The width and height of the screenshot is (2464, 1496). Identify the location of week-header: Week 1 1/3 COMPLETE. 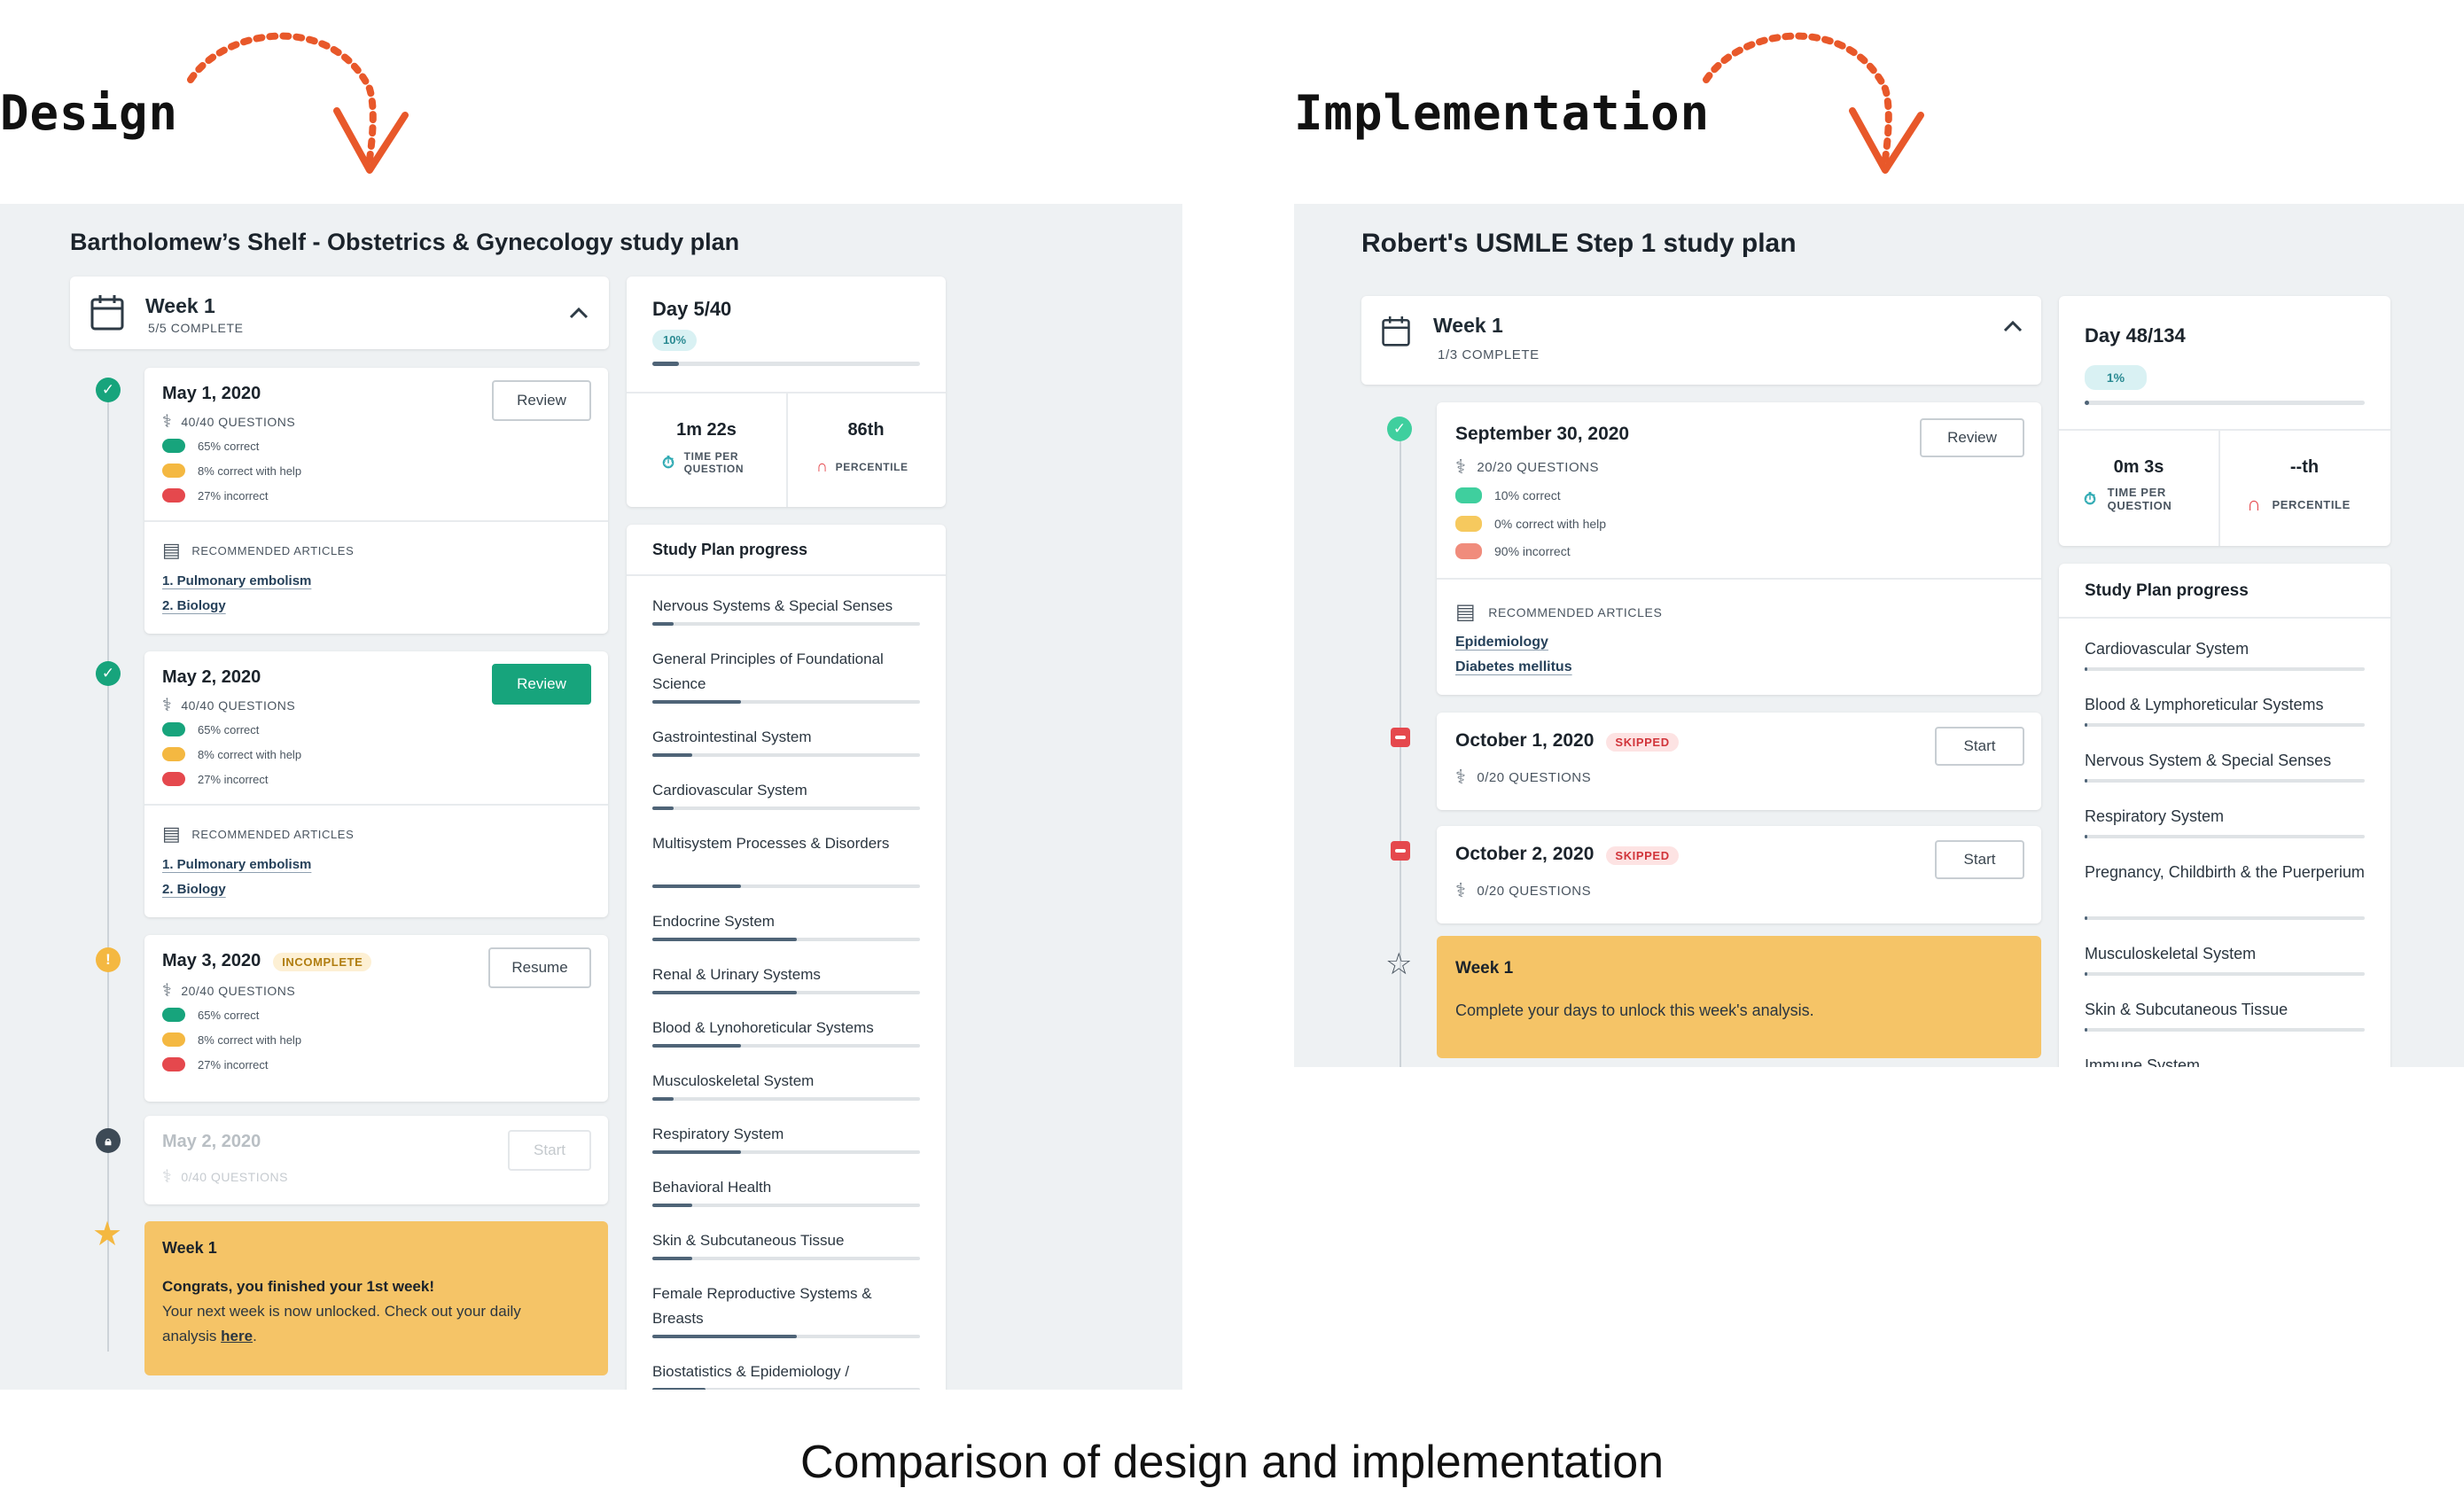
(1701, 341).